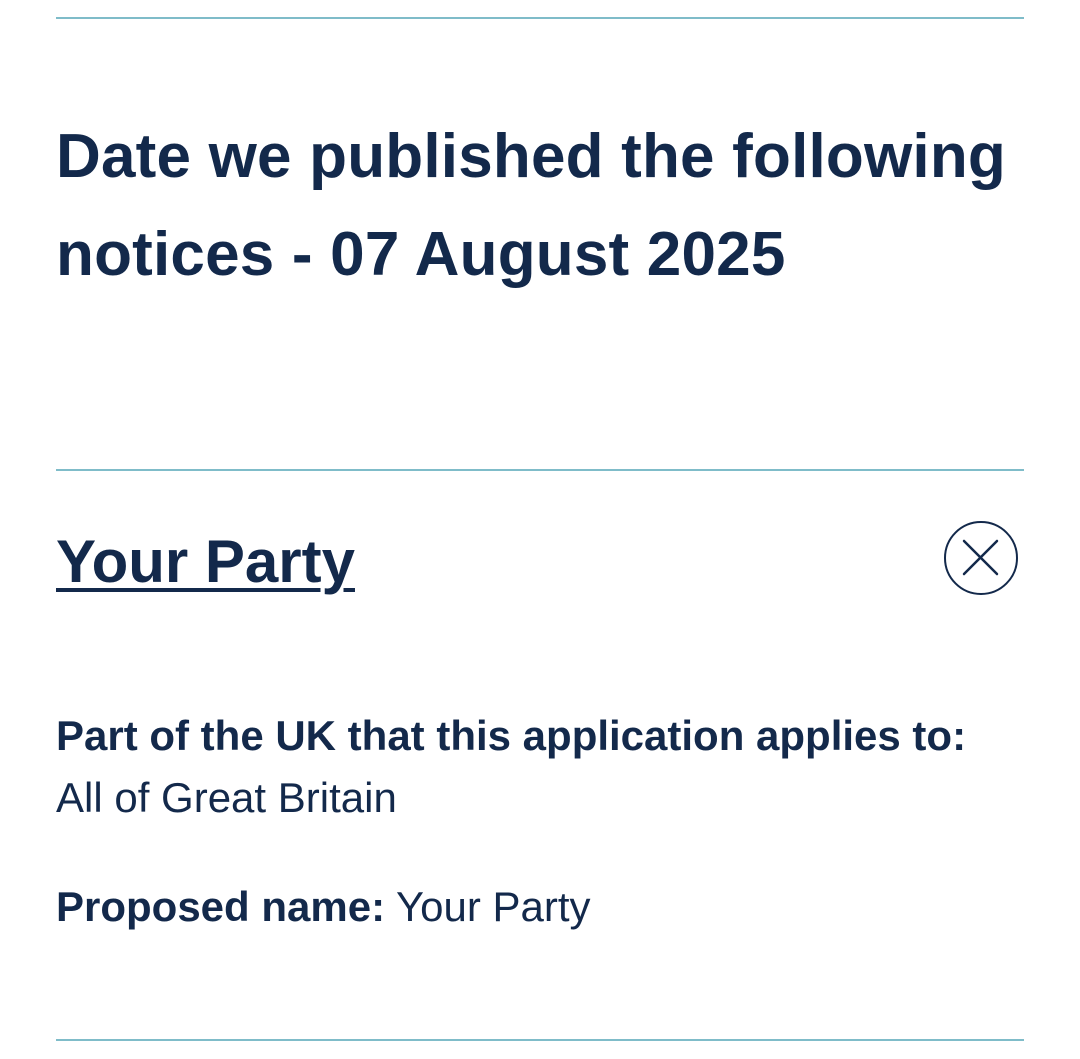  I want to click on field-proposed-name: Proposed name: Your Party, so click(546, 907).